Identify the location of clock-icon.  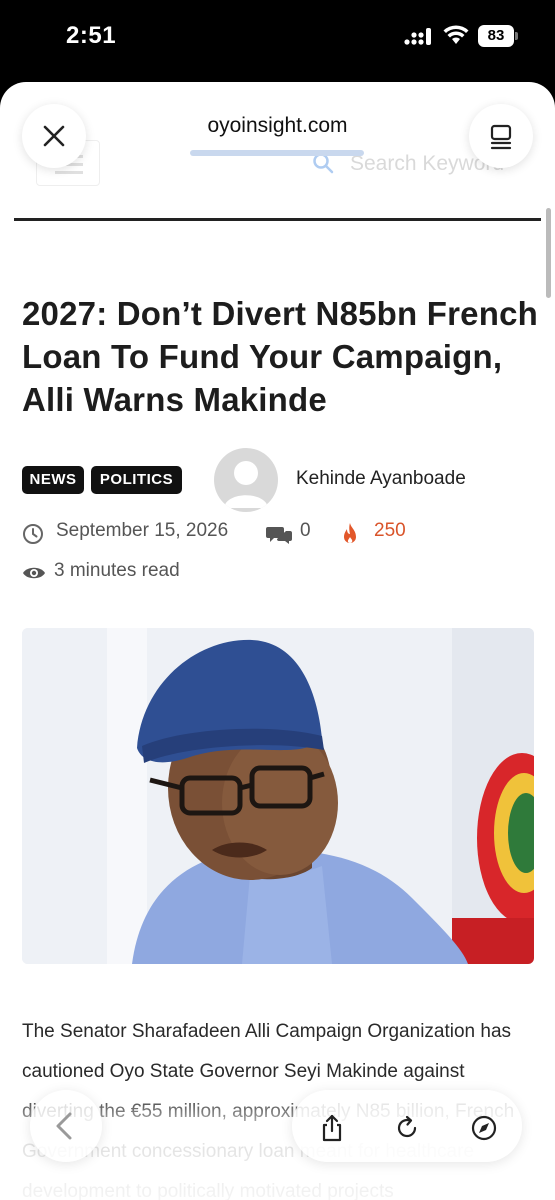
(33, 534).